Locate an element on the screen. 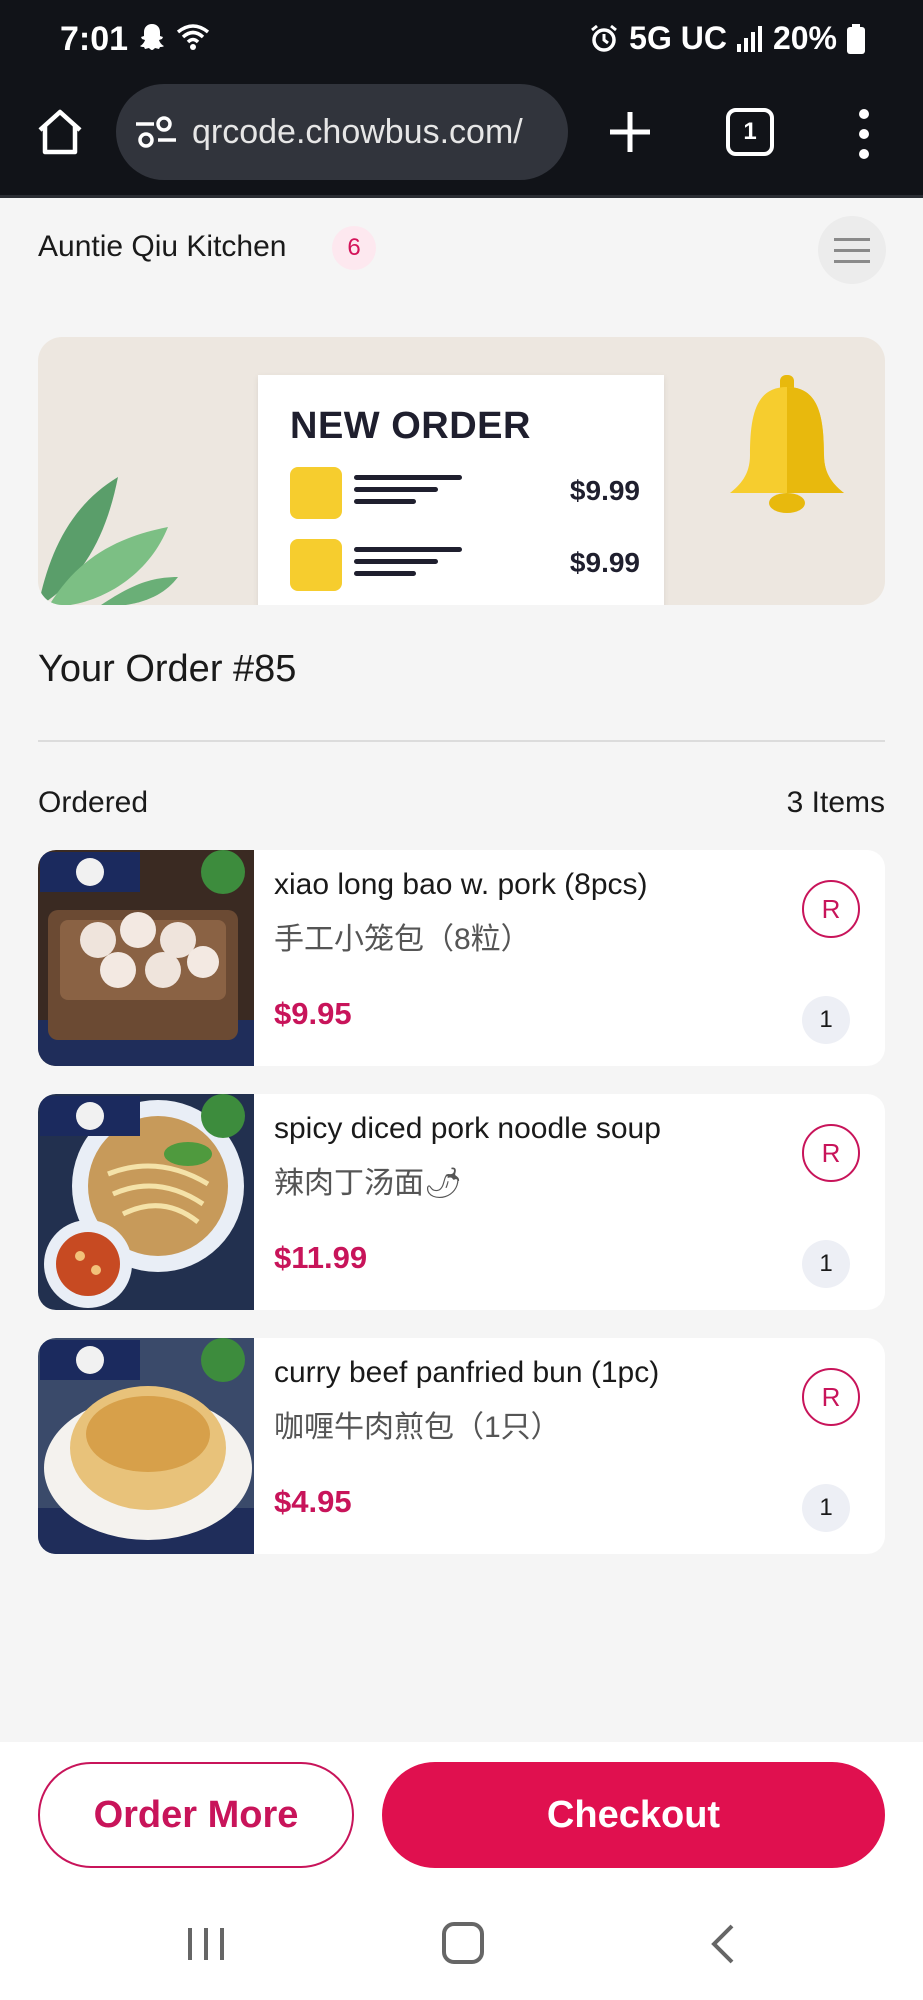  order-more-button: Order More is located at coordinates (196, 1815).